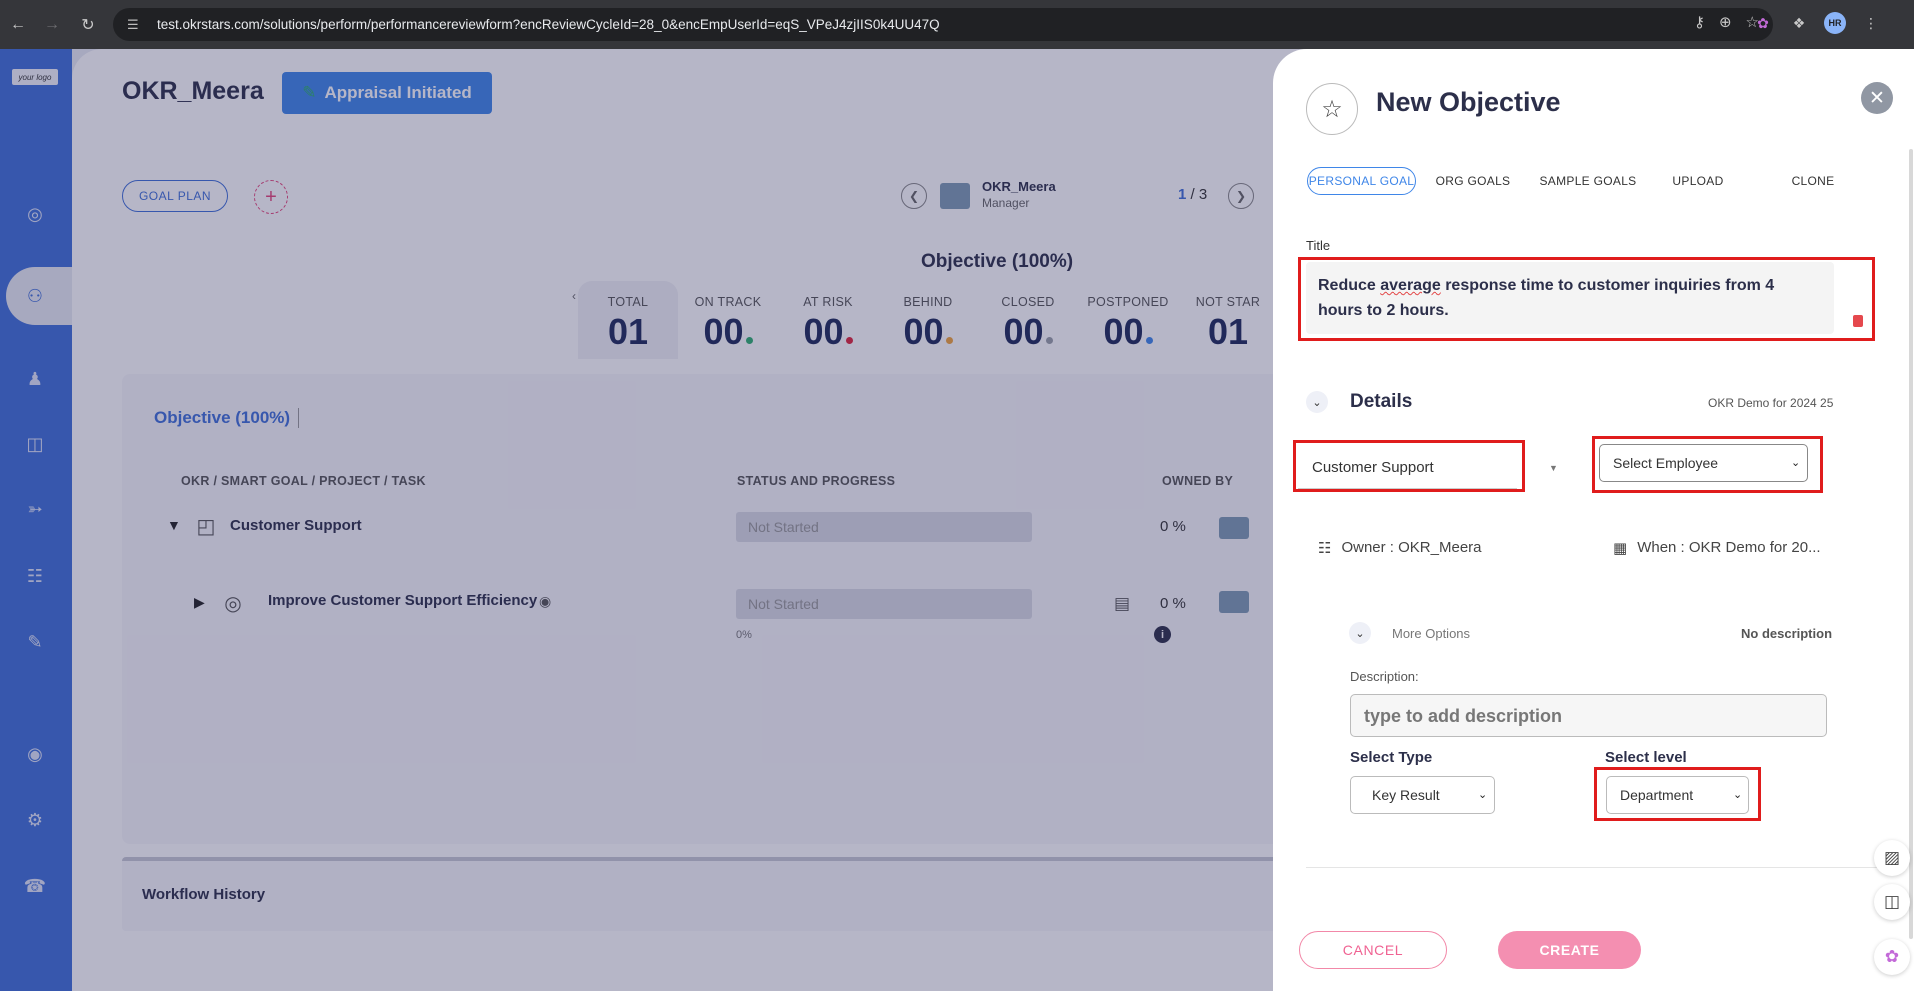 The width and height of the screenshot is (1914, 991). I want to click on select-level-label: Select level, so click(1646, 757).